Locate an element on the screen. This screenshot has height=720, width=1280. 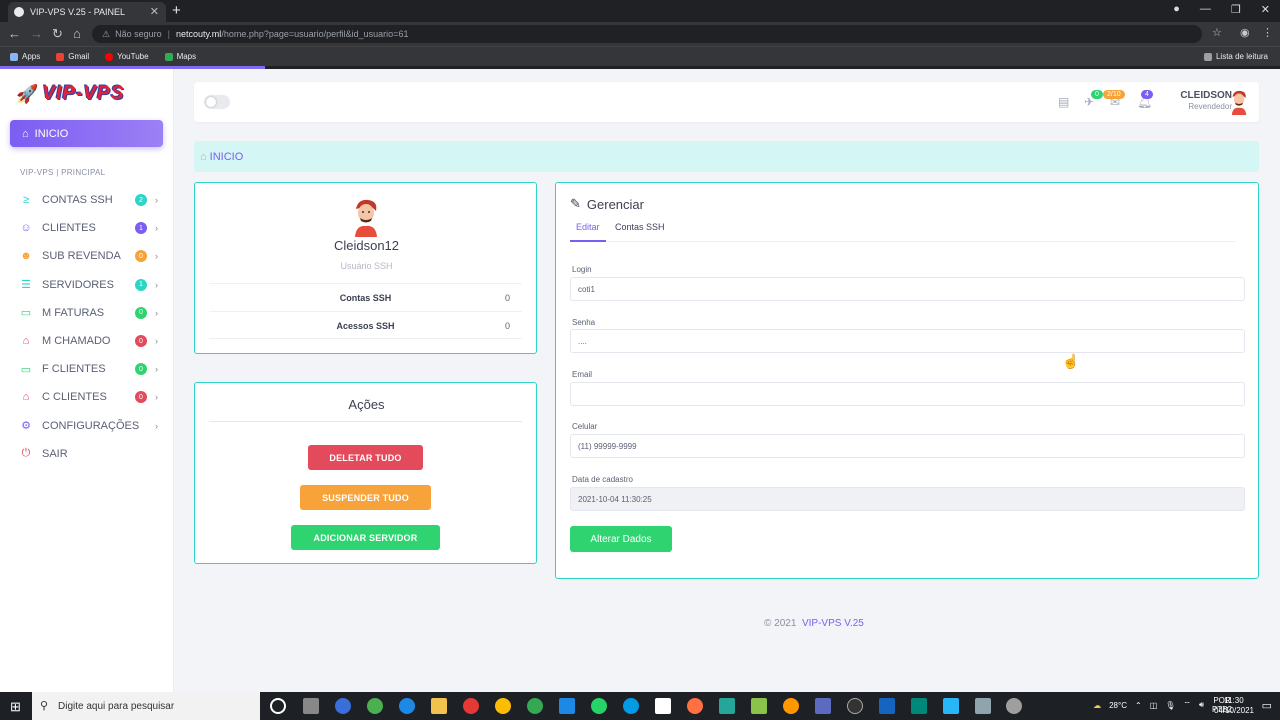
sidebar-item-m-chamado: ⌂ M CHAMADO 0 › is located at coordinates (88, 341).